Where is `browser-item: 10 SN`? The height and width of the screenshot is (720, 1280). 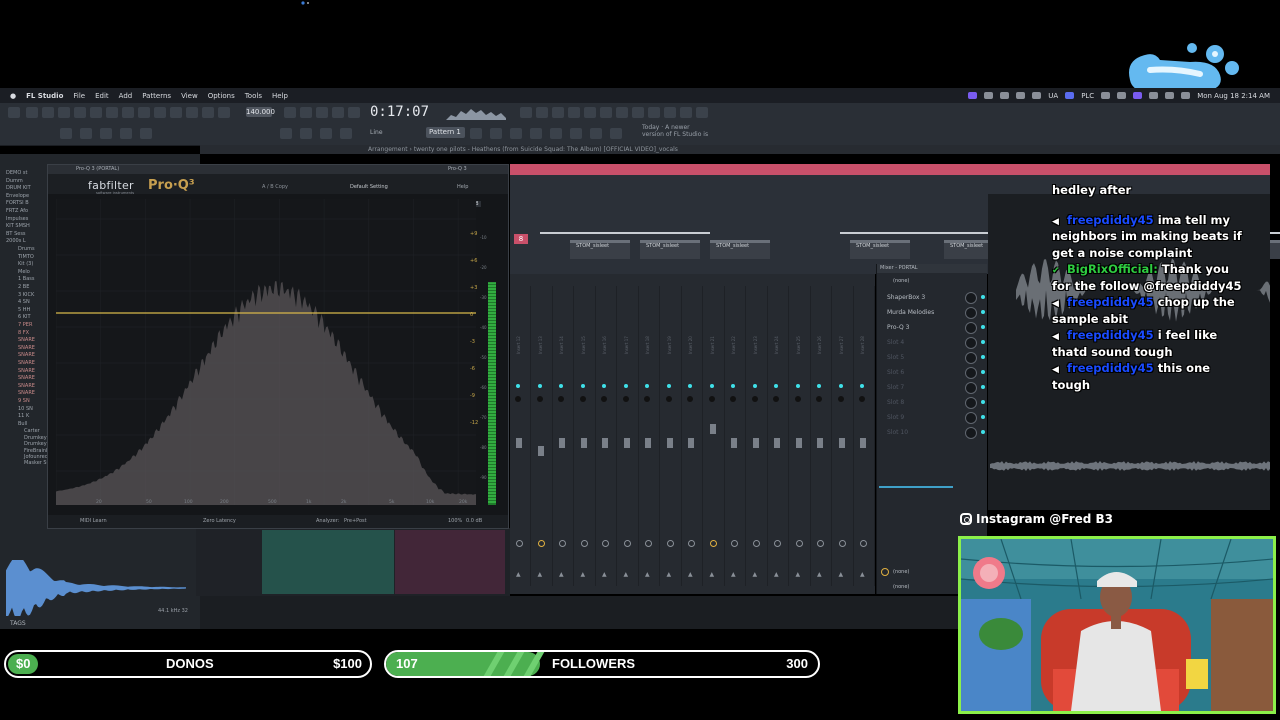
browser-item: 10 SN is located at coordinates (25, 409).